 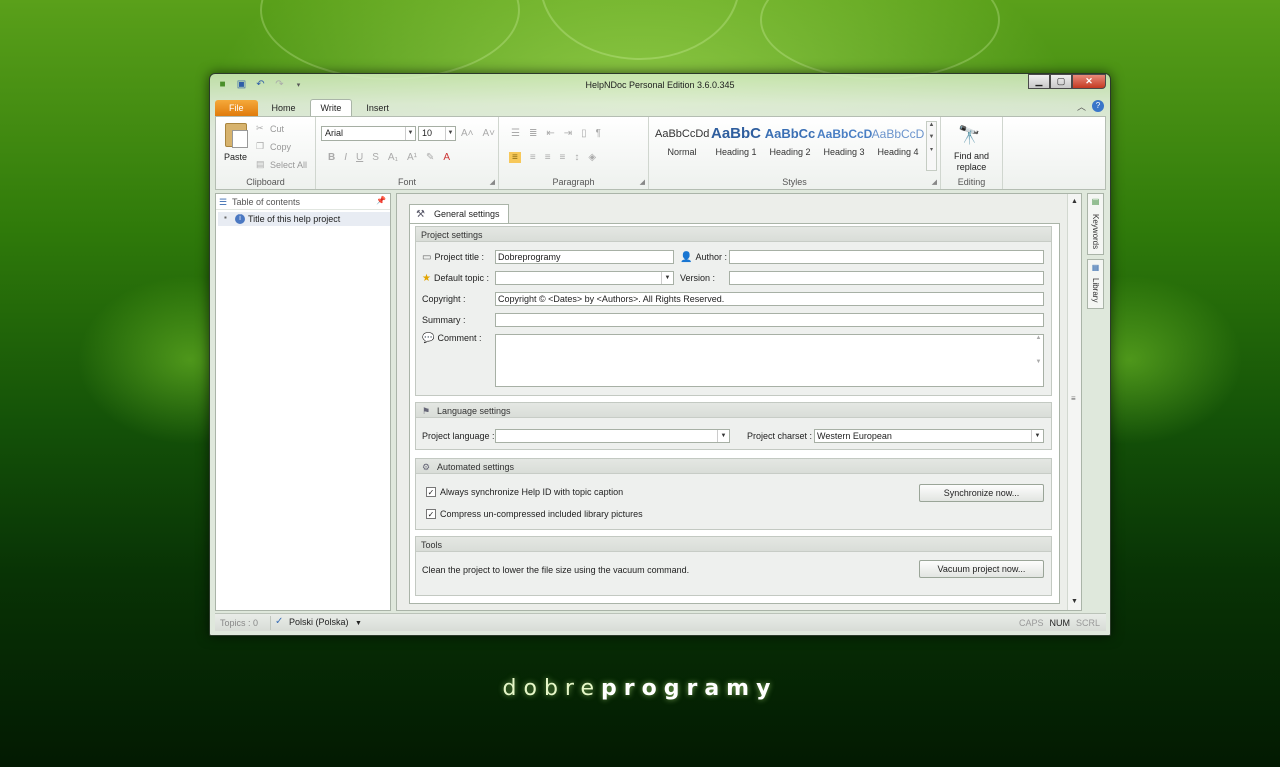 What do you see at coordinates (331, 157) in the screenshot?
I see `bold-icon: B` at bounding box center [331, 157].